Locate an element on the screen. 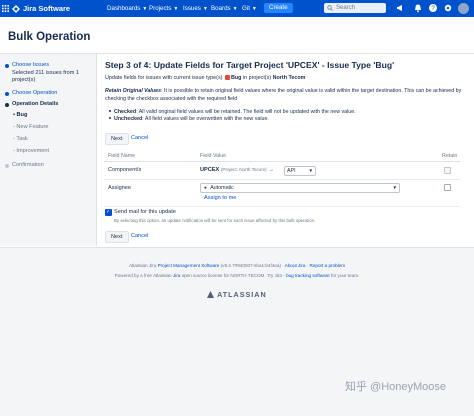 This screenshot has height=416, width=474. page-title: Bulk Operation is located at coordinates (49, 37).